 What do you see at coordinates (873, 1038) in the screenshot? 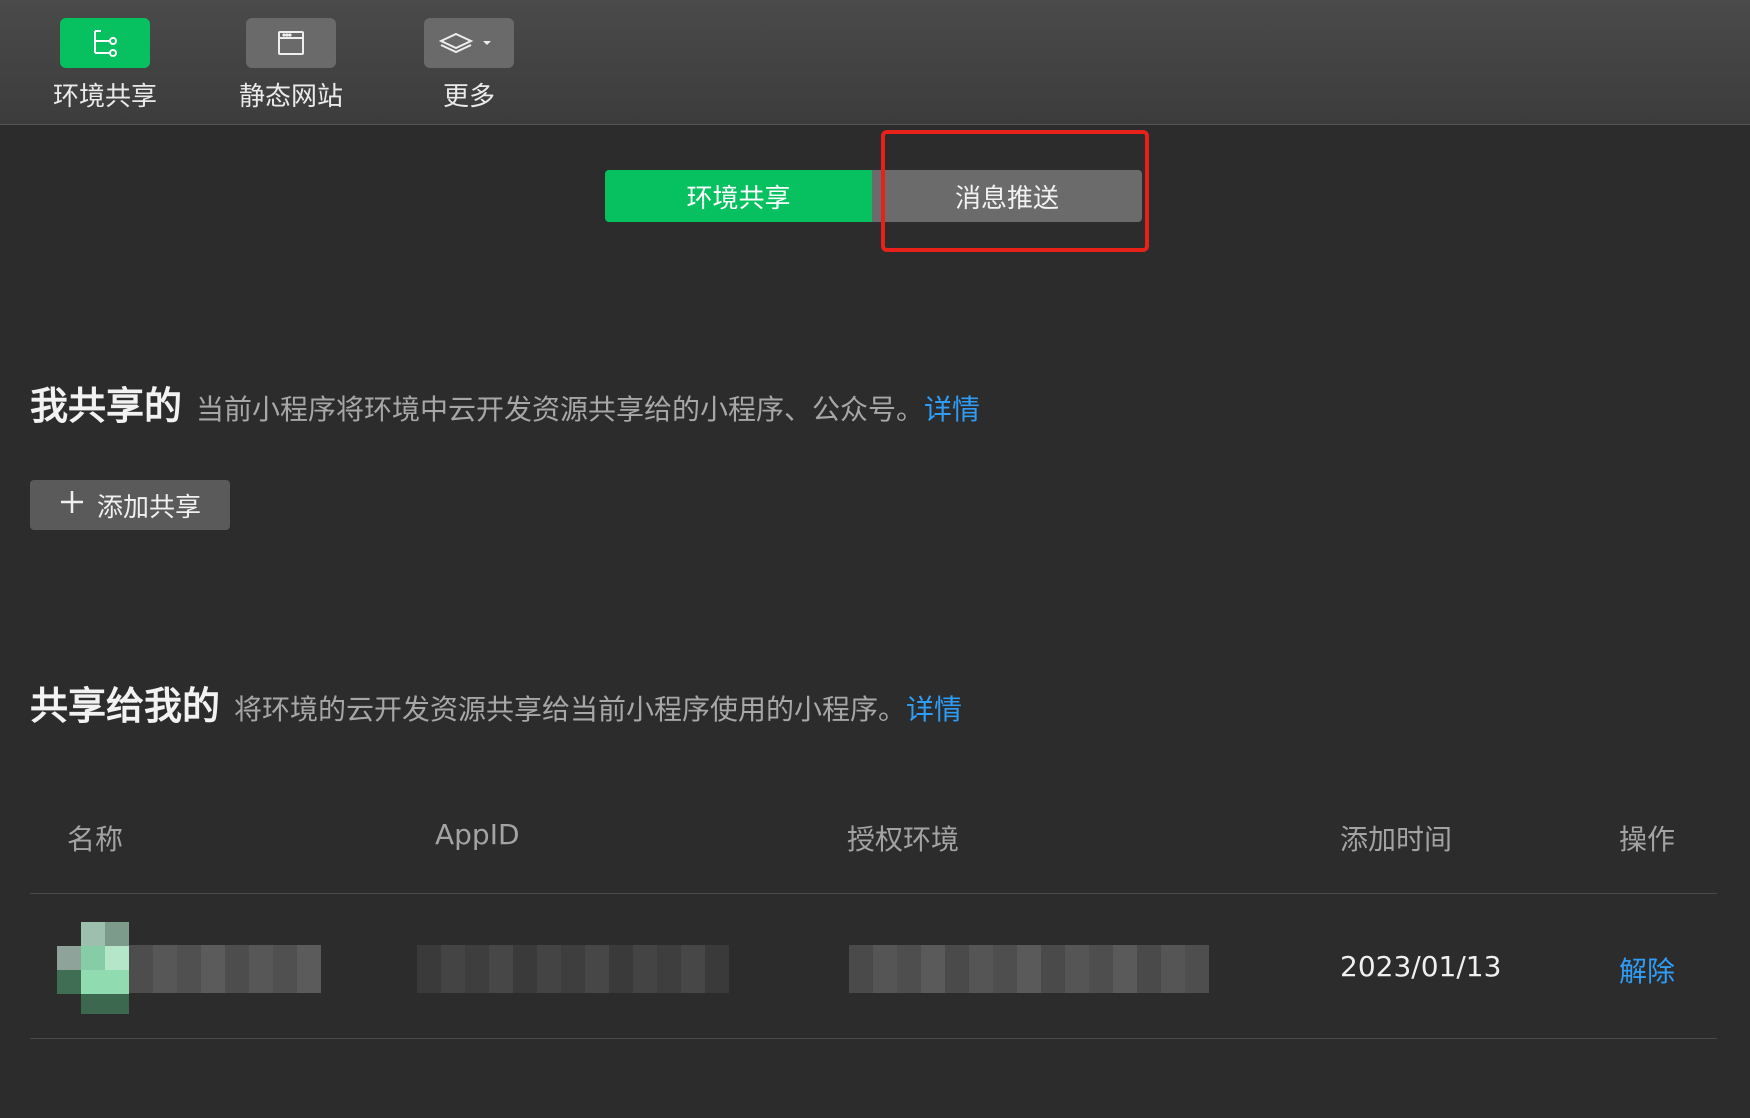
I see `table-row-divider` at bounding box center [873, 1038].